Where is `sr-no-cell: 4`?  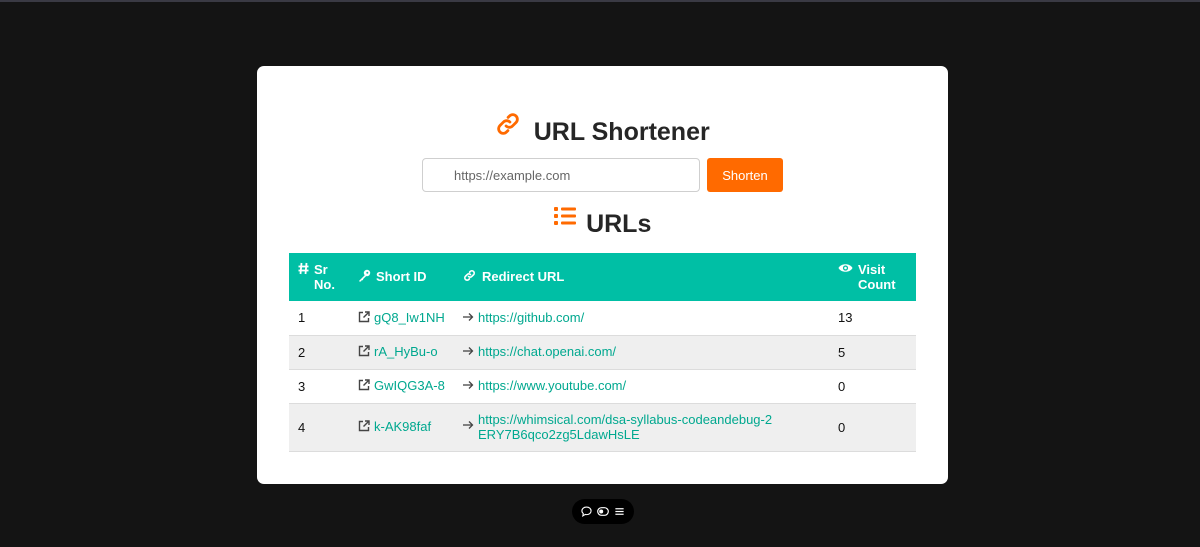
sr-no-cell: 4 is located at coordinates (319, 427).